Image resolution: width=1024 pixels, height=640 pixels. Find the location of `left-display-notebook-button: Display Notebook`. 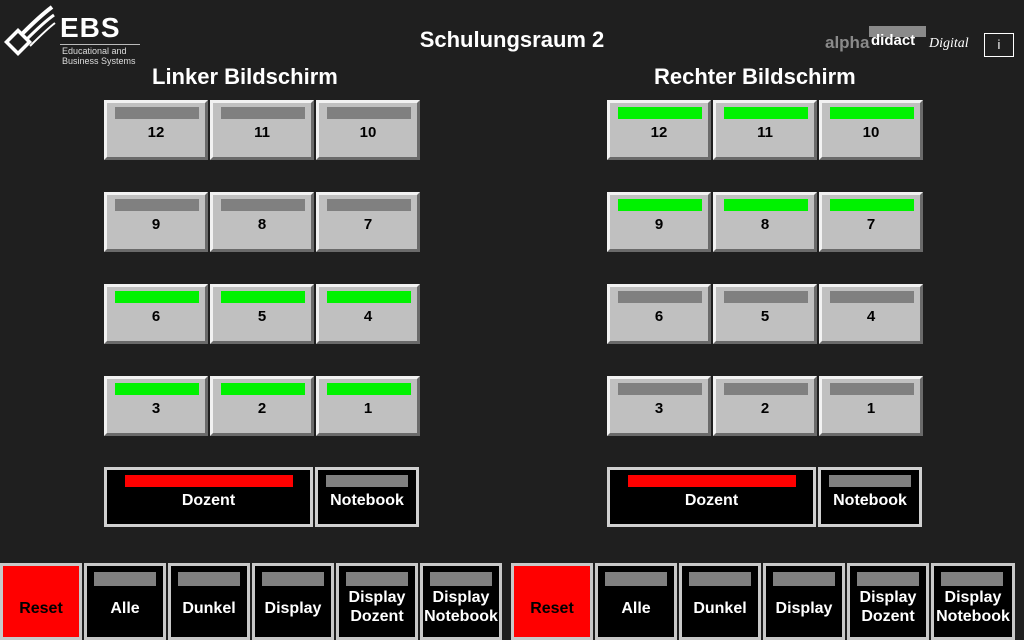

left-display-notebook-button: Display Notebook is located at coordinates (461, 601).